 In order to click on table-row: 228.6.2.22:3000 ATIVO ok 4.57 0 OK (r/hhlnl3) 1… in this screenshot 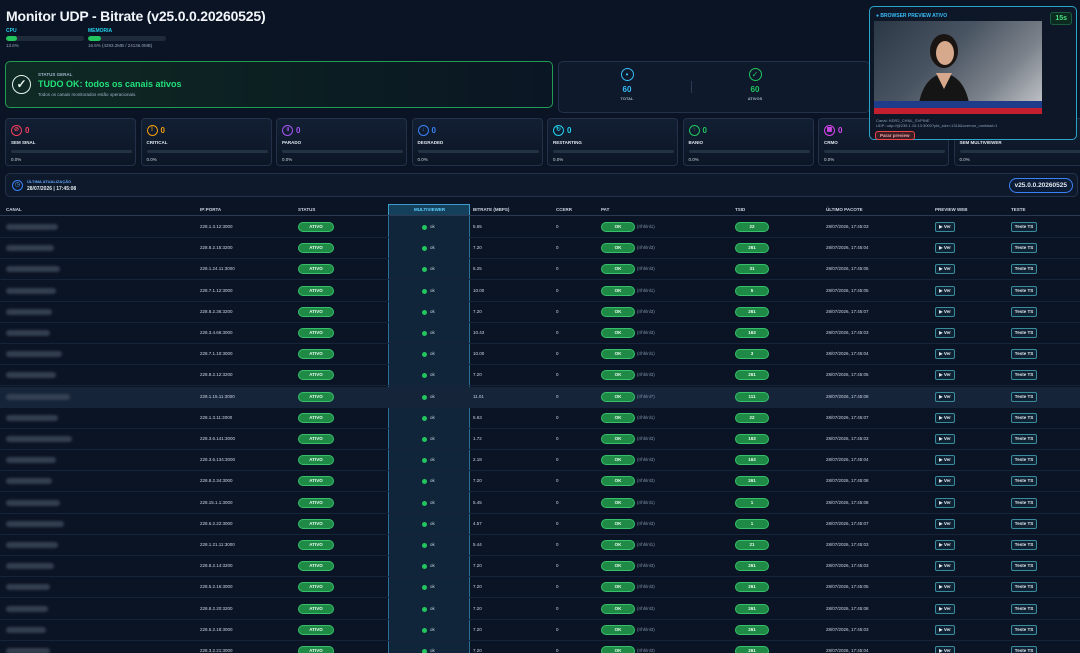, I will do `click(540, 524)`.